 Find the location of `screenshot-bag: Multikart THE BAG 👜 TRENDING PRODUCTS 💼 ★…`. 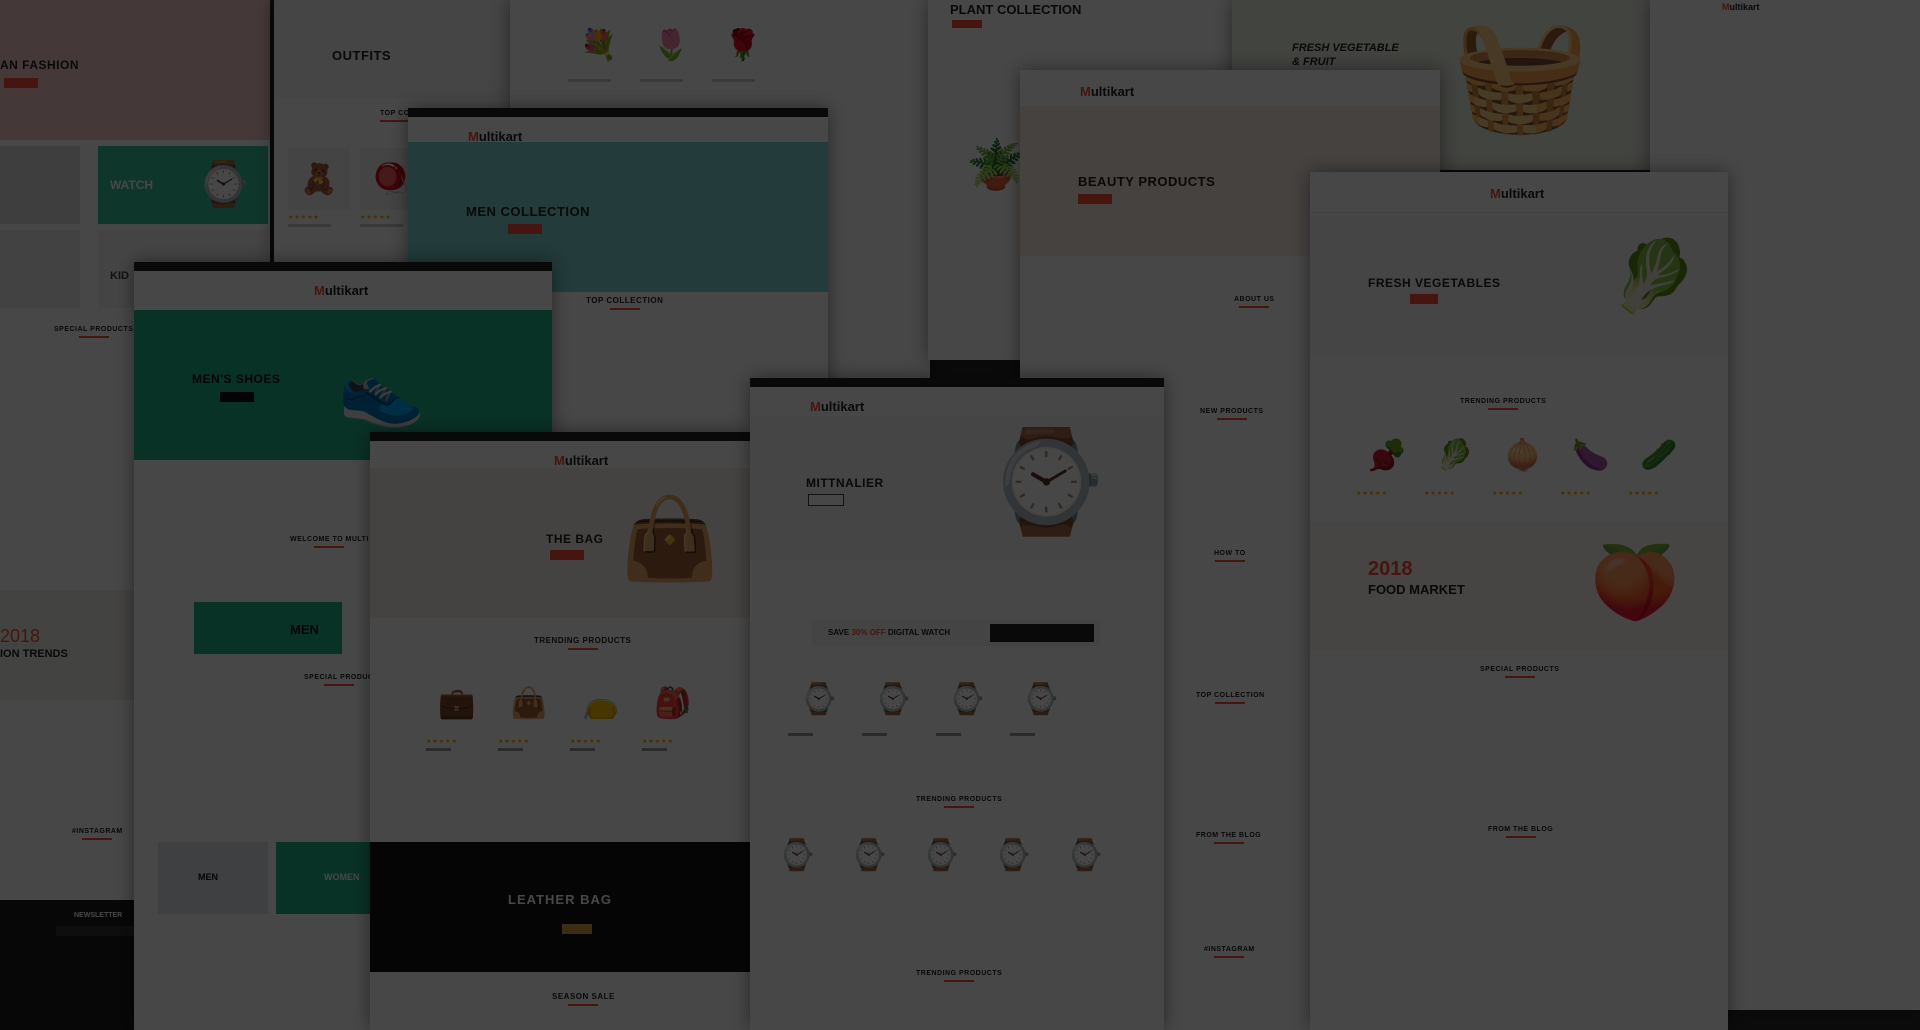

screenshot-bag: Multikart THE BAG 👜 TRENDING PRODUCTS 💼 ★… is located at coordinates (560, 731).